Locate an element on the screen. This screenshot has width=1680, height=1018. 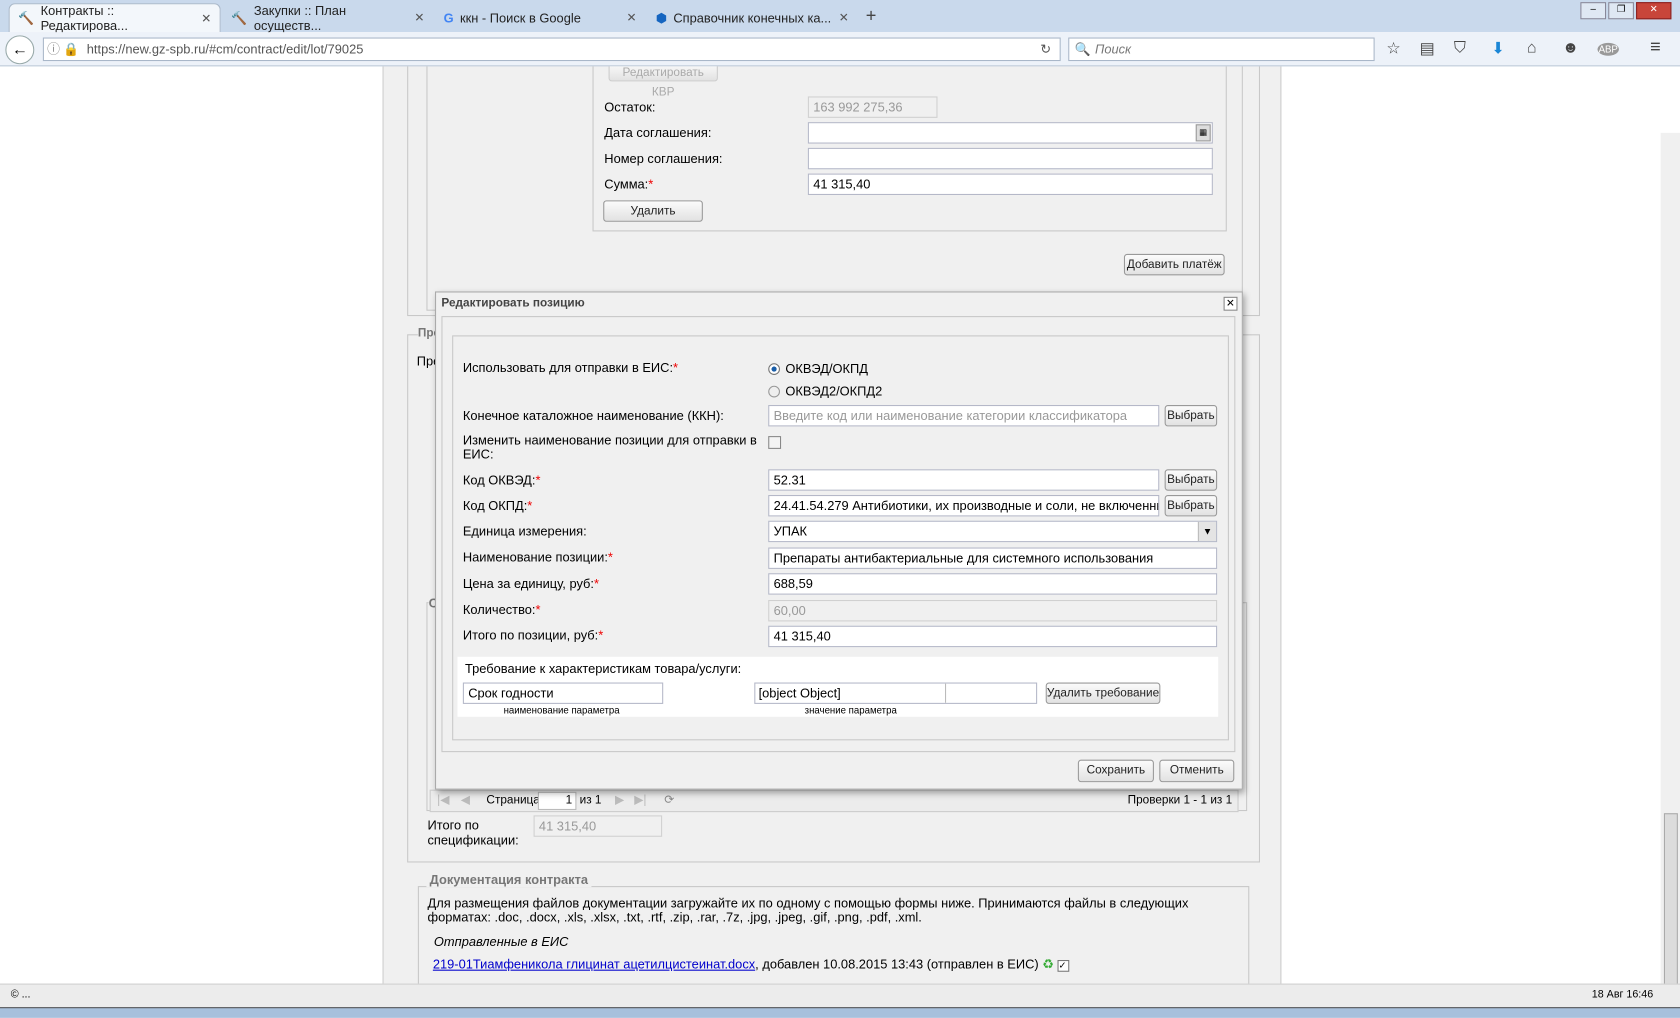
rename-checkbox is located at coordinates (775, 442).